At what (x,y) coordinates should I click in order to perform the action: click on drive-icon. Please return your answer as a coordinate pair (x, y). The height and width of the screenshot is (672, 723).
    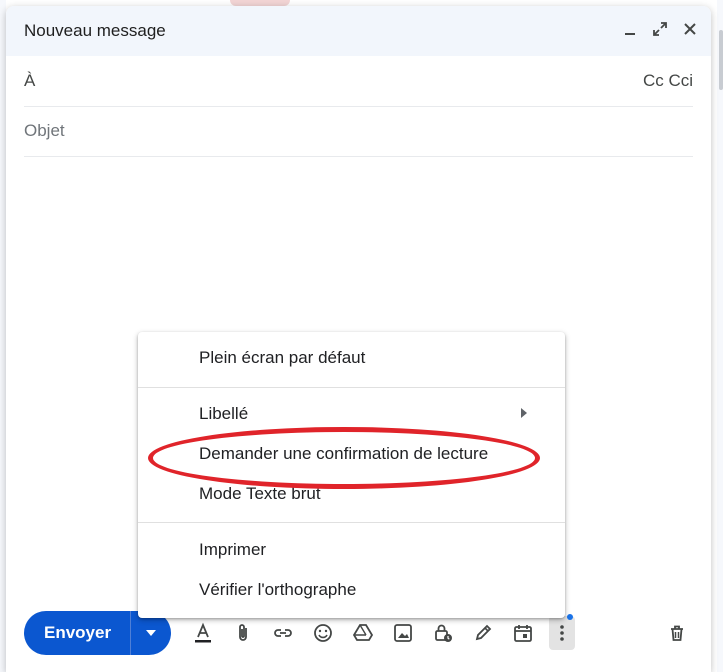
    Looking at the image, I should click on (363, 633).